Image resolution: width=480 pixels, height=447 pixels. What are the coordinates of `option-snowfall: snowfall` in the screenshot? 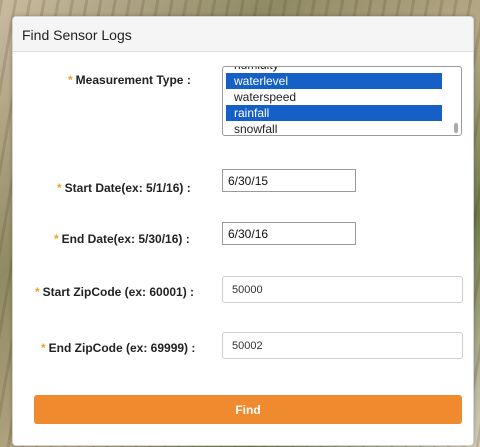 It's located at (334, 128).